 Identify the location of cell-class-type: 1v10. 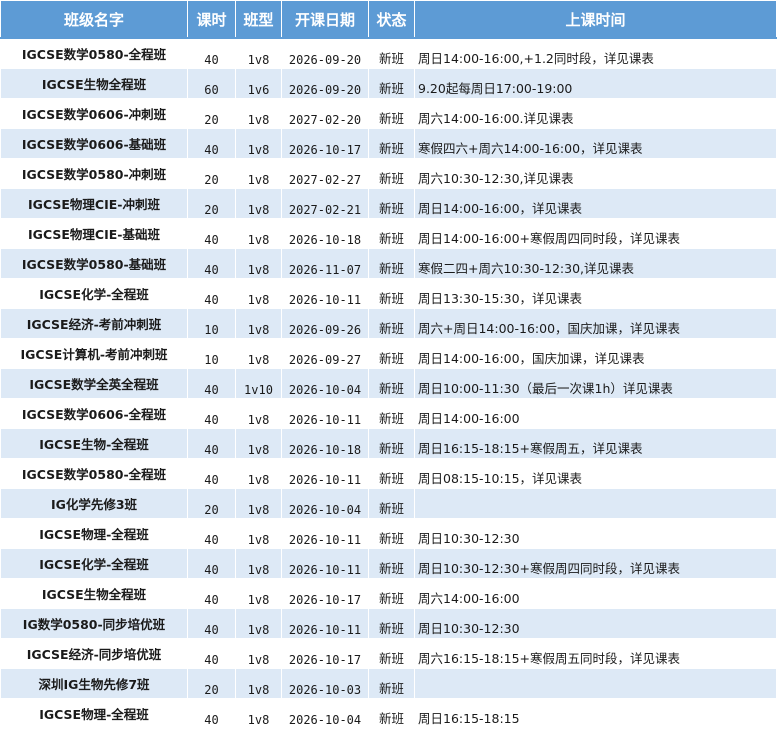
(258, 383).